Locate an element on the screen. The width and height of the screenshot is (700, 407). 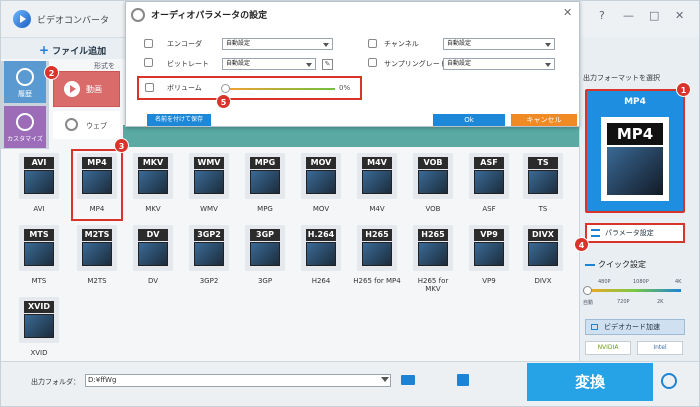
output-format-selector: MP4 MP4 is located at coordinates (635, 151).